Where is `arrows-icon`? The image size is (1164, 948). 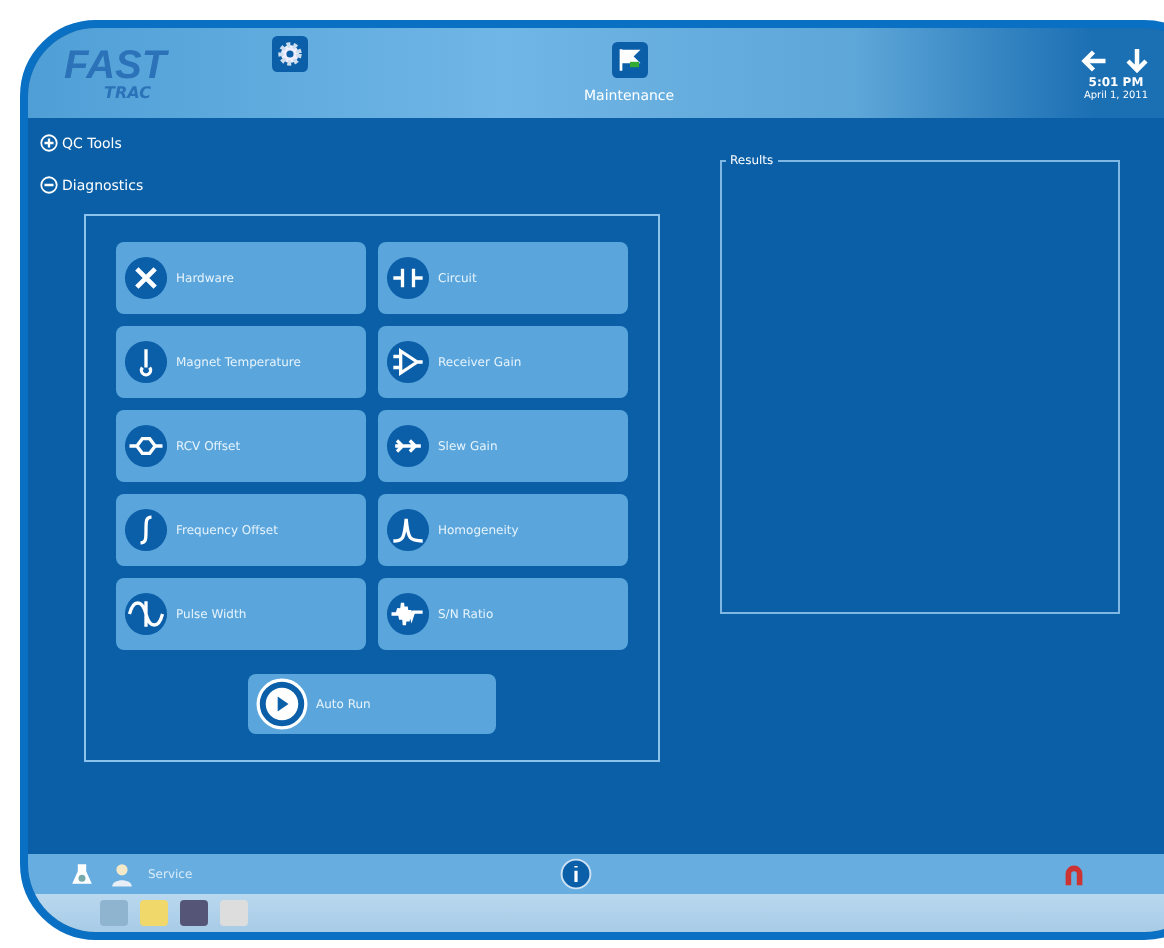 arrows-icon is located at coordinates (408, 446).